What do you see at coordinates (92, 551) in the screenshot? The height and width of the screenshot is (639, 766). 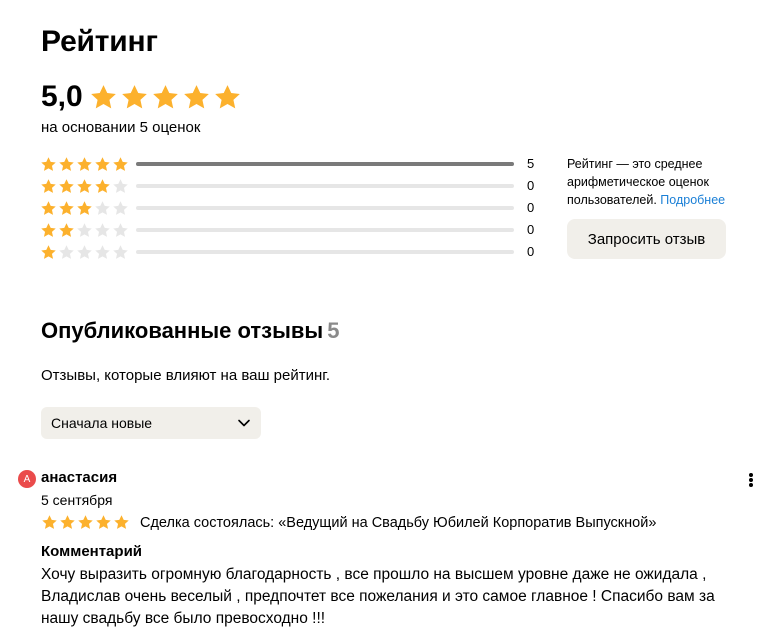 I see `comment-title: Комментарий` at bounding box center [92, 551].